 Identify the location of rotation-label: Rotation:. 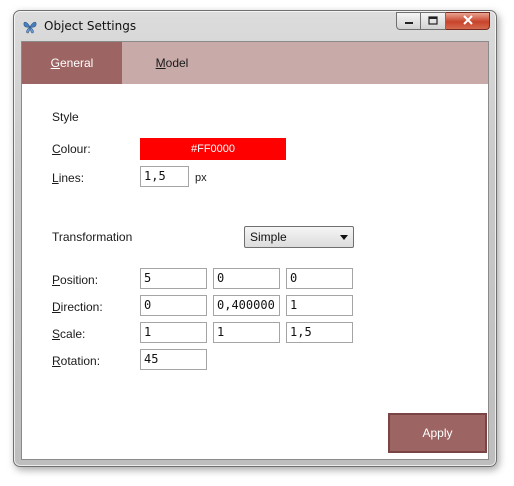
(76, 361).